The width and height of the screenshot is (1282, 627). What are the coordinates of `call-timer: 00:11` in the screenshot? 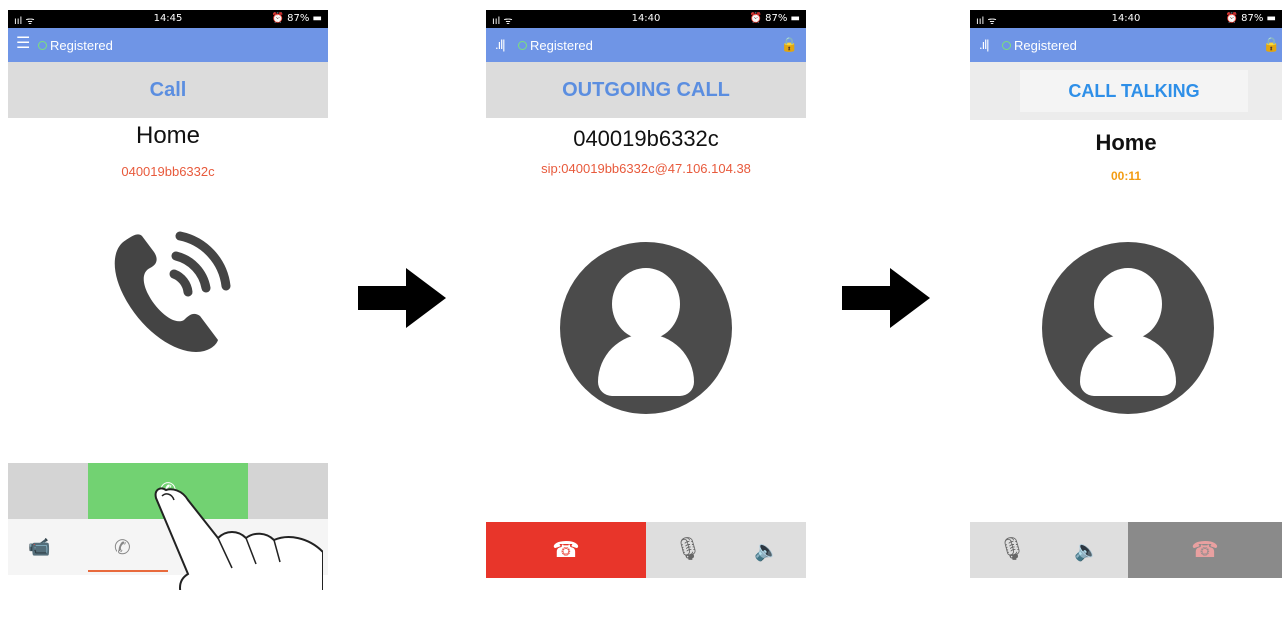 It's located at (1126, 176).